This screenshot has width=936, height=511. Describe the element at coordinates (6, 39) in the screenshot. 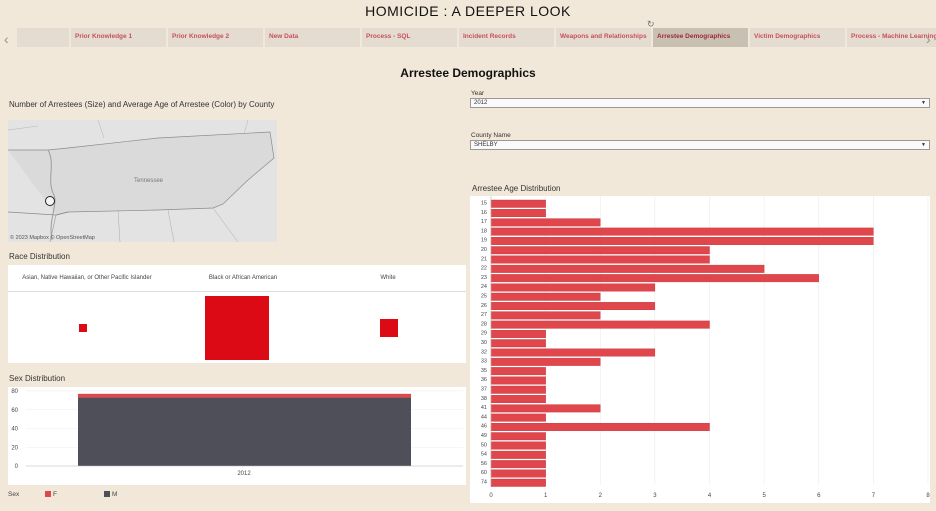

I see `prev-tab-icon: ‹` at that location.